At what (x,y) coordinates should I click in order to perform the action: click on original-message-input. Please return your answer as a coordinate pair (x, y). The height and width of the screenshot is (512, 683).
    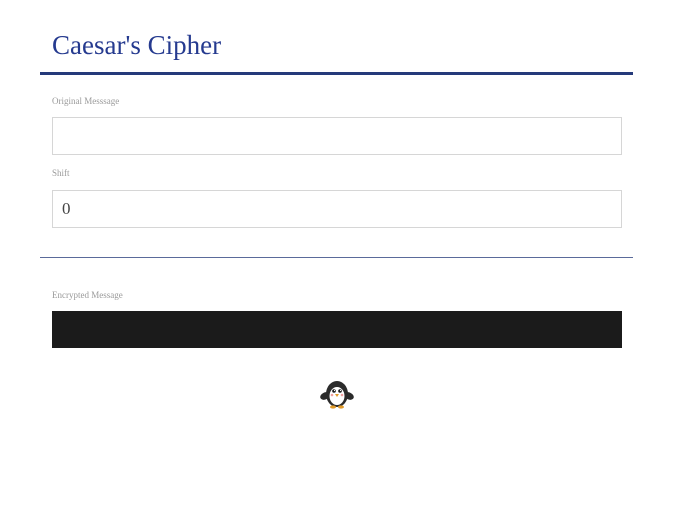
    Looking at the image, I should click on (337, 136).